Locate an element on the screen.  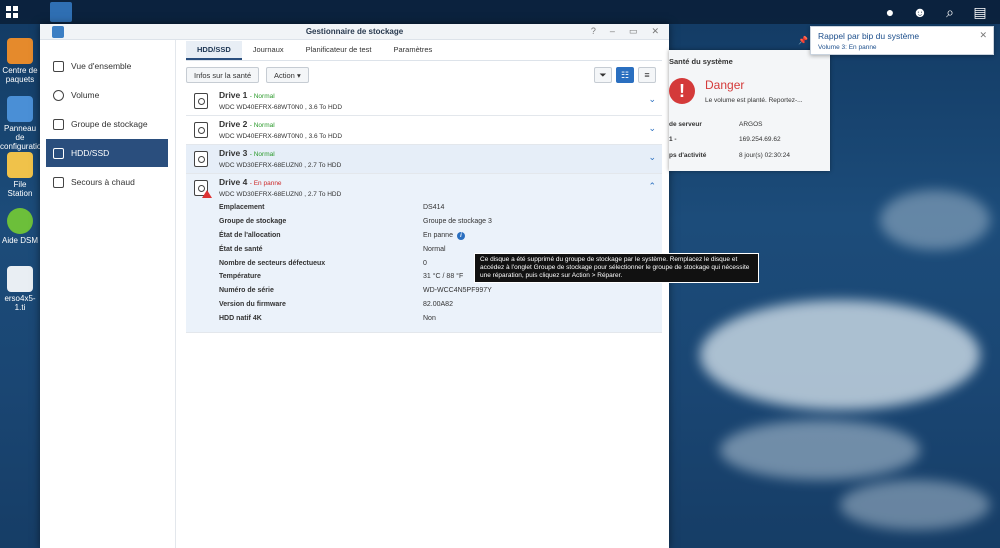
tab-settings: Paramètres is located at coordinates (413, 50).